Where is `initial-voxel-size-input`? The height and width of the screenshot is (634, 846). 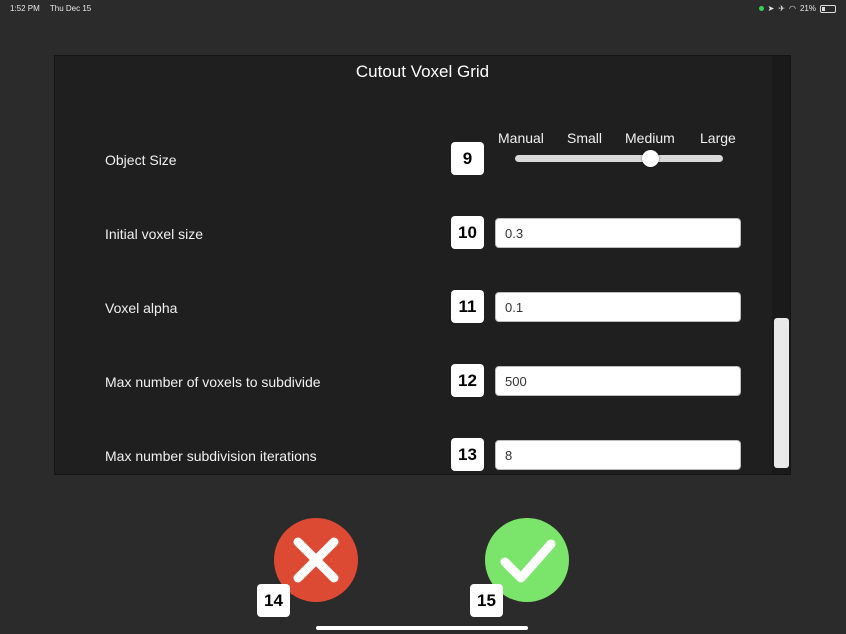
initial-voxel-size-input is located at coordinates (618, 233).